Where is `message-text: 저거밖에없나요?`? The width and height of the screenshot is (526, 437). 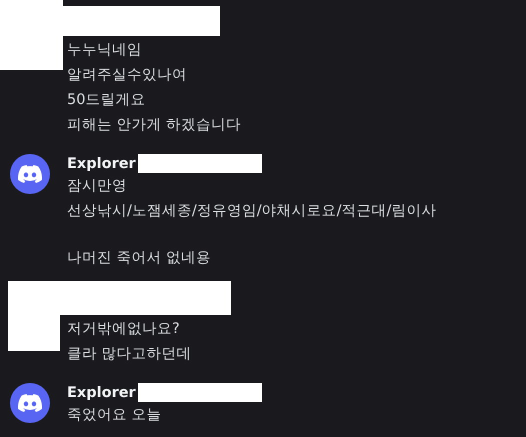
message-text: 저거밖에없나요? is located at coordinates (124, 329).